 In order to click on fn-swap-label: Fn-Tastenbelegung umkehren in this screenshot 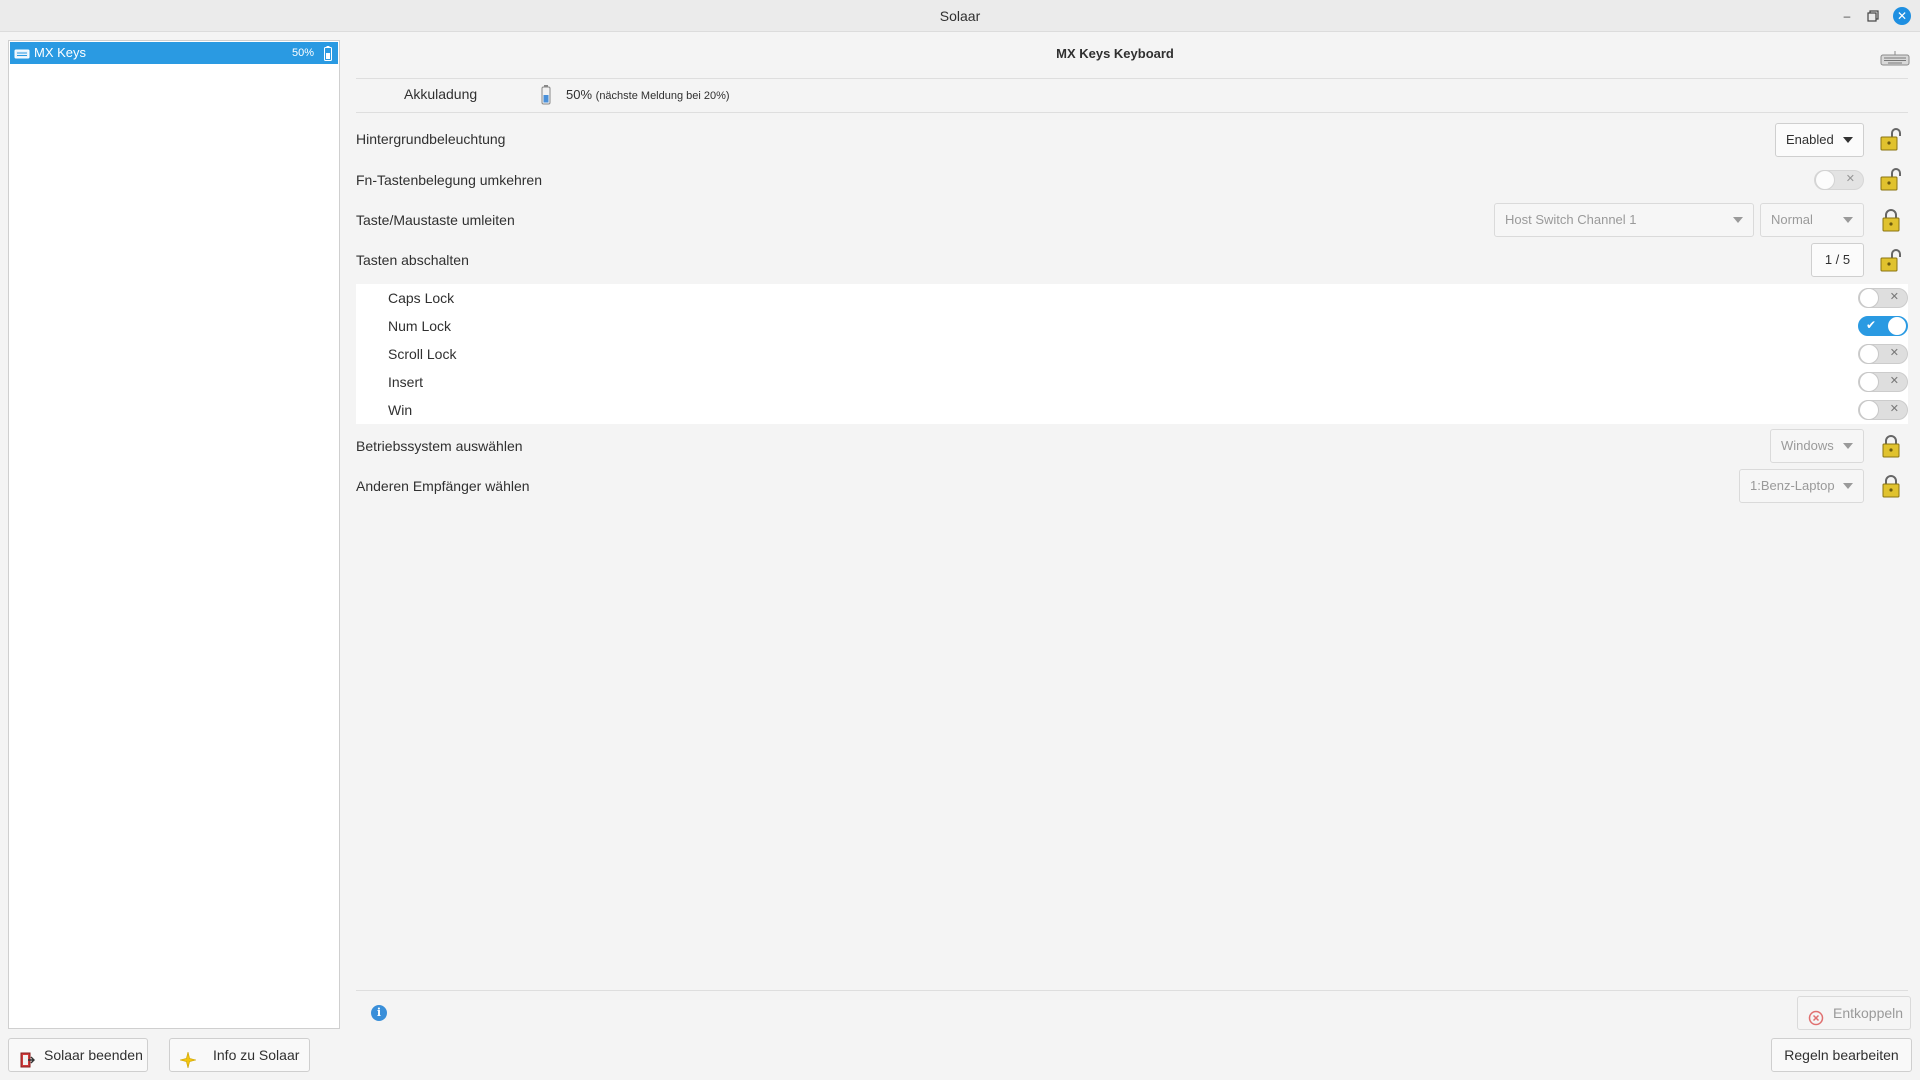, I will do `click(449, 180)`.